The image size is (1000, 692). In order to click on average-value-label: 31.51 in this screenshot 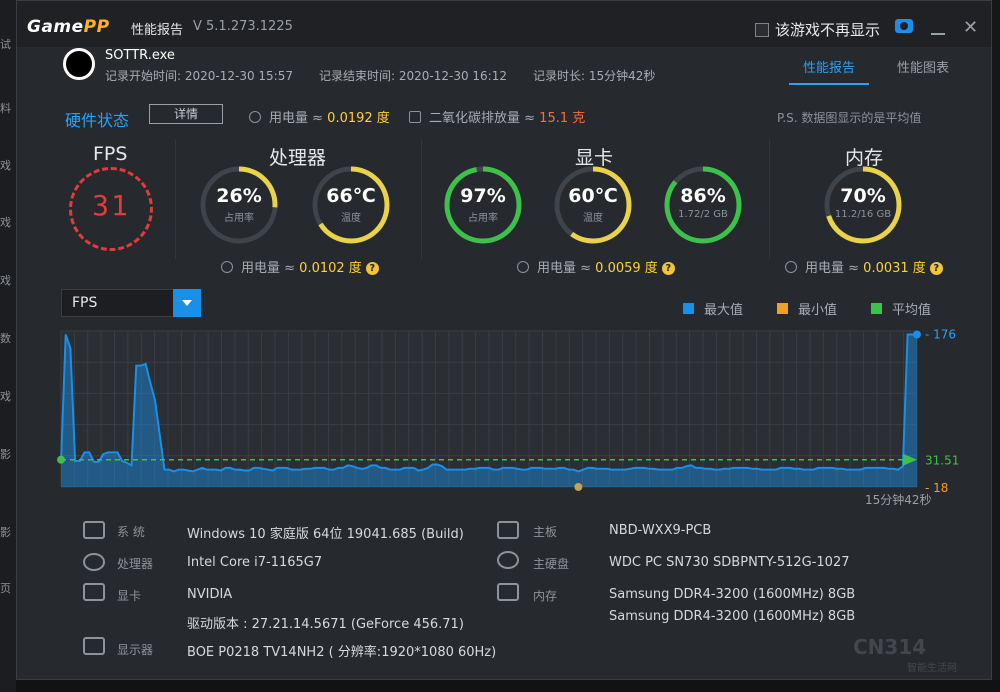, I will do `click(942, 461)`.